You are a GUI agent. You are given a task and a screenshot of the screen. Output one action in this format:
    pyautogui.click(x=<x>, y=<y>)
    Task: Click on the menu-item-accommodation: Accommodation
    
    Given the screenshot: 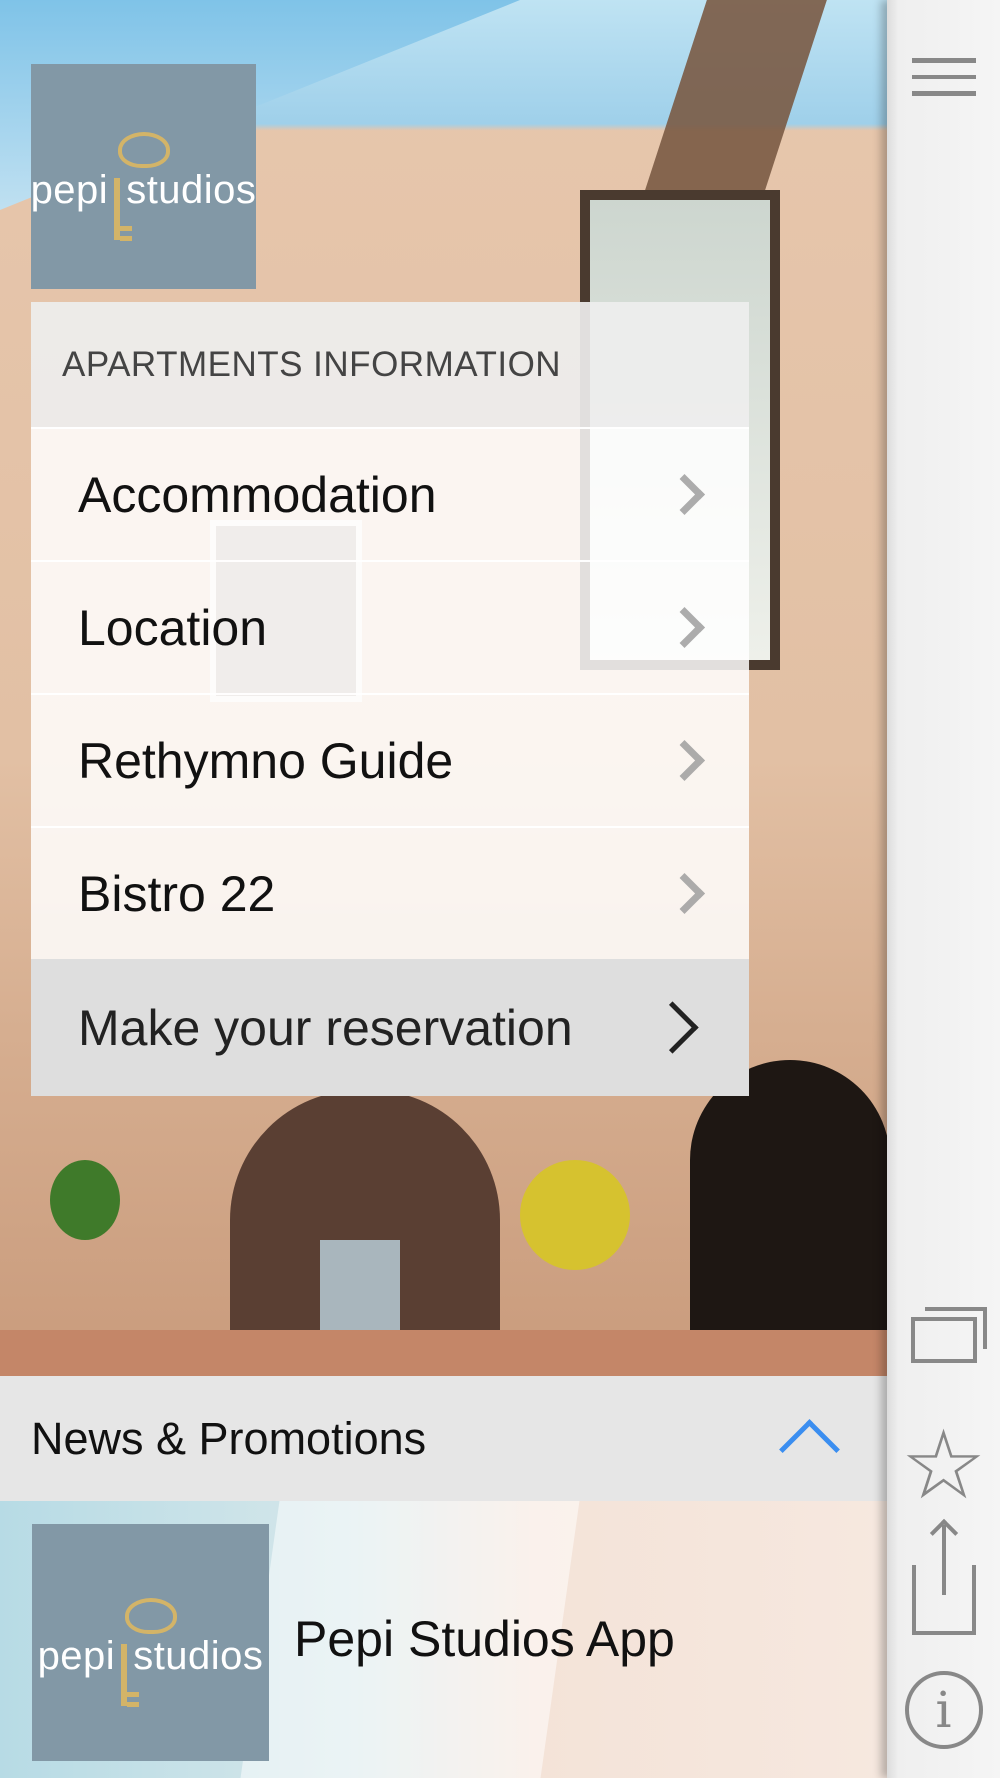 What is the action you would take?
    pyautogui.click(x=390, y=493)
    